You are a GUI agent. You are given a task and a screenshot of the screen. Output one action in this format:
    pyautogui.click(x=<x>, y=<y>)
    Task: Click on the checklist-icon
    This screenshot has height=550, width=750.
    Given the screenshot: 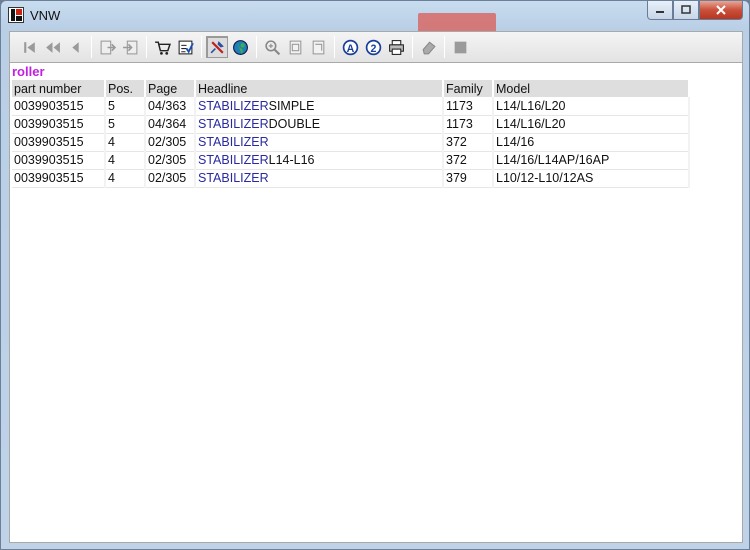 What is the action you would take?
    pyautogui.click(x=186, y=47)
    